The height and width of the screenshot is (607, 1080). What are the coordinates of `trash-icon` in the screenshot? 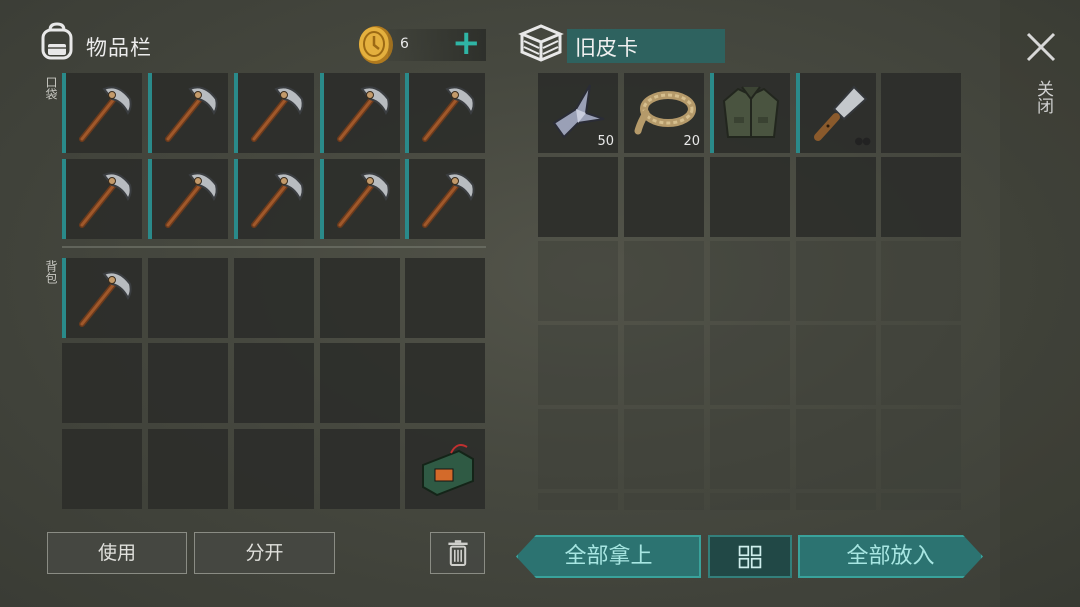 It's located at (457, 553).